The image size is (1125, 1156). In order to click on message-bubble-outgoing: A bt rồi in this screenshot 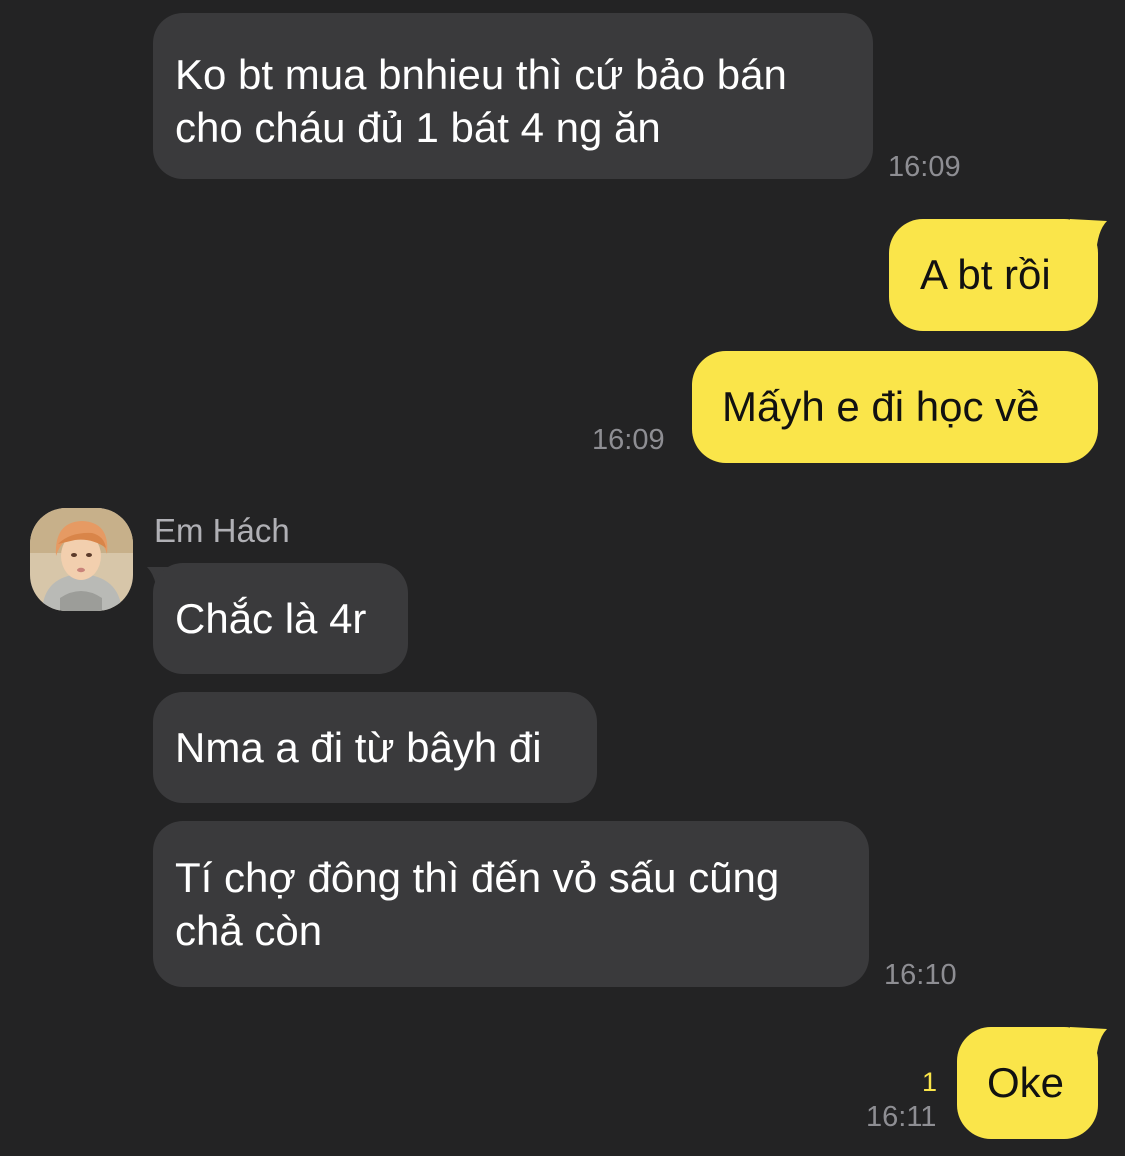, I will do `click(993, 275)`.